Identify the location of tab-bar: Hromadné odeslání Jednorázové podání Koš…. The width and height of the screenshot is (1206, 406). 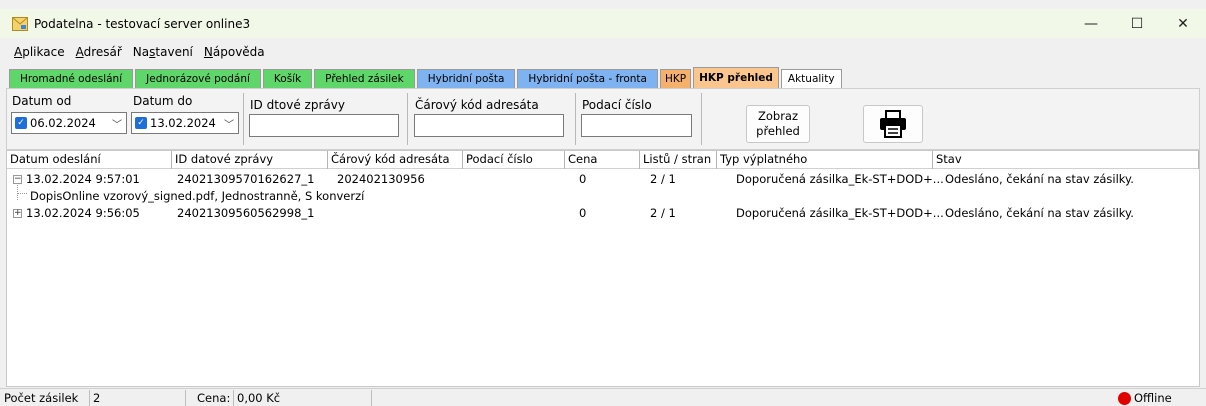
(603, 77).